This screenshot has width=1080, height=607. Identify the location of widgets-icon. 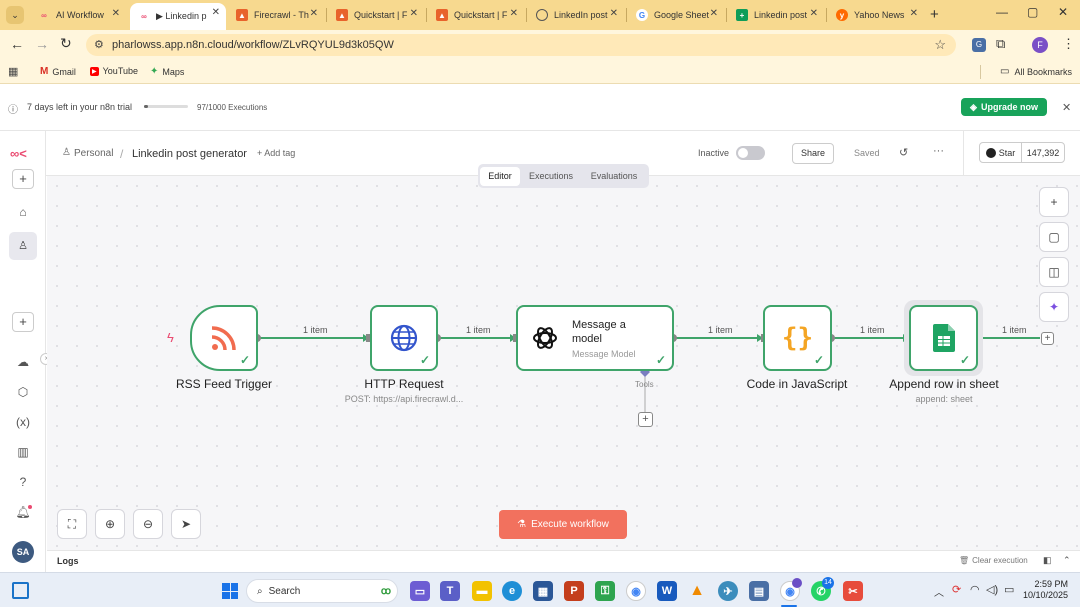
(20, 590).